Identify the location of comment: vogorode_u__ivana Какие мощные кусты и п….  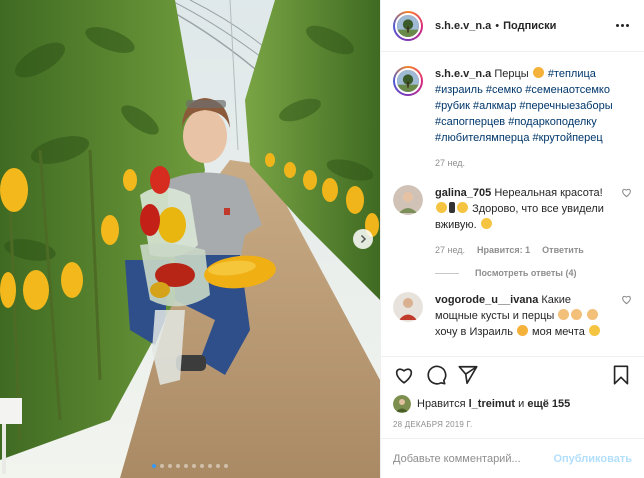
(512, 316).